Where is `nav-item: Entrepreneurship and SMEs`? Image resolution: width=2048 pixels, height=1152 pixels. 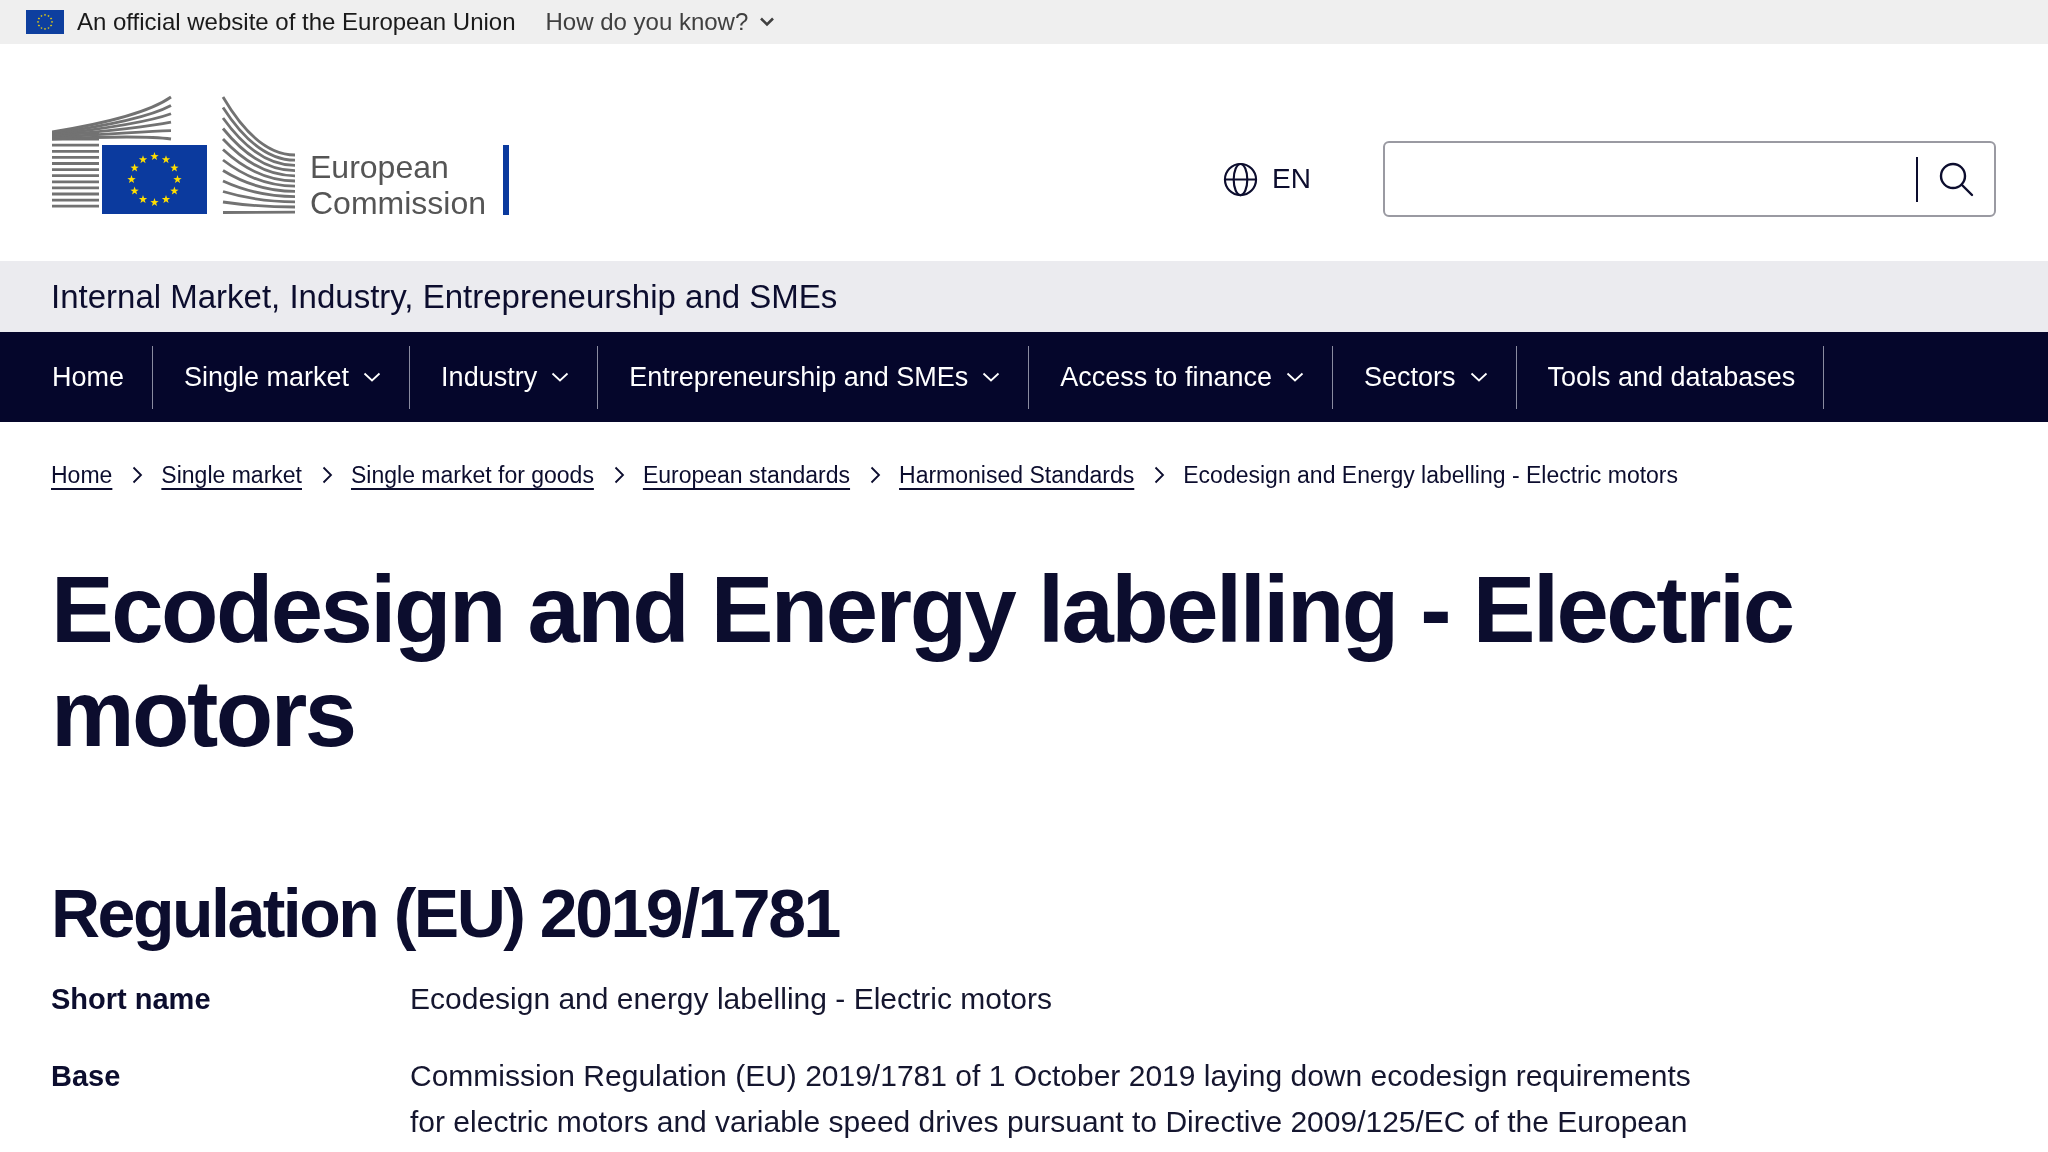
nav-item: Entrepreneurship and SMEs is located at coordinates (814, 377).